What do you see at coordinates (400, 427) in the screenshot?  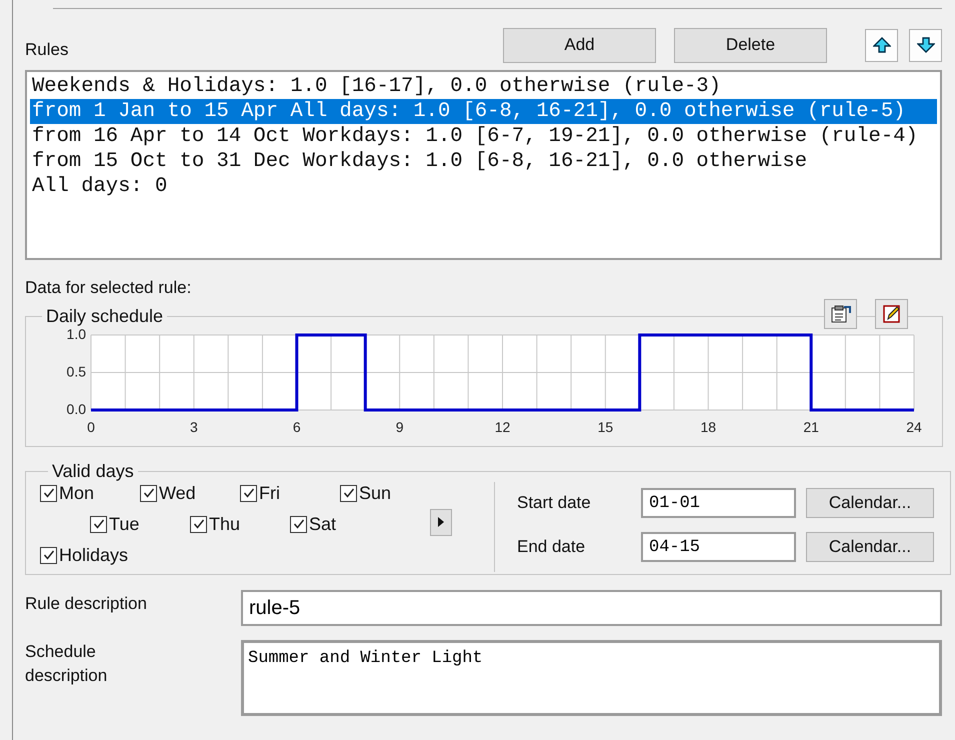 I see `x-tick-label: 9` at bounding box center [400, 427].